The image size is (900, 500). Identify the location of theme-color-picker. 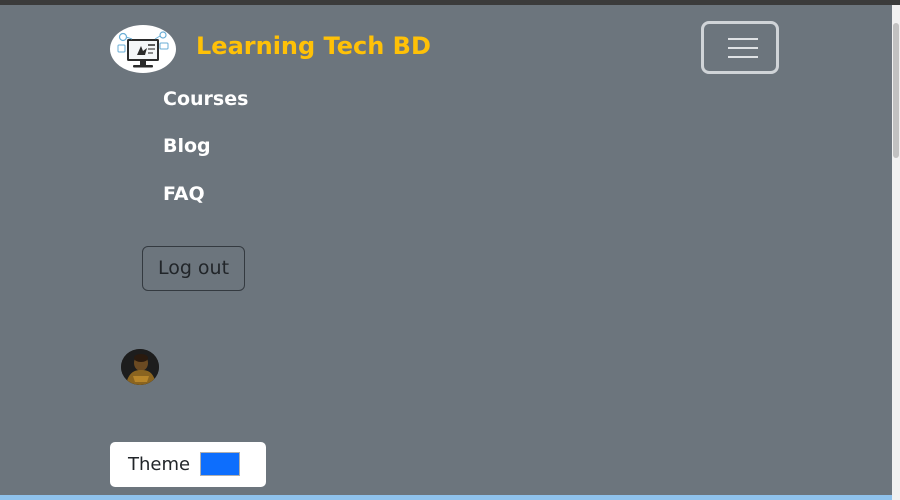
(220, 464).